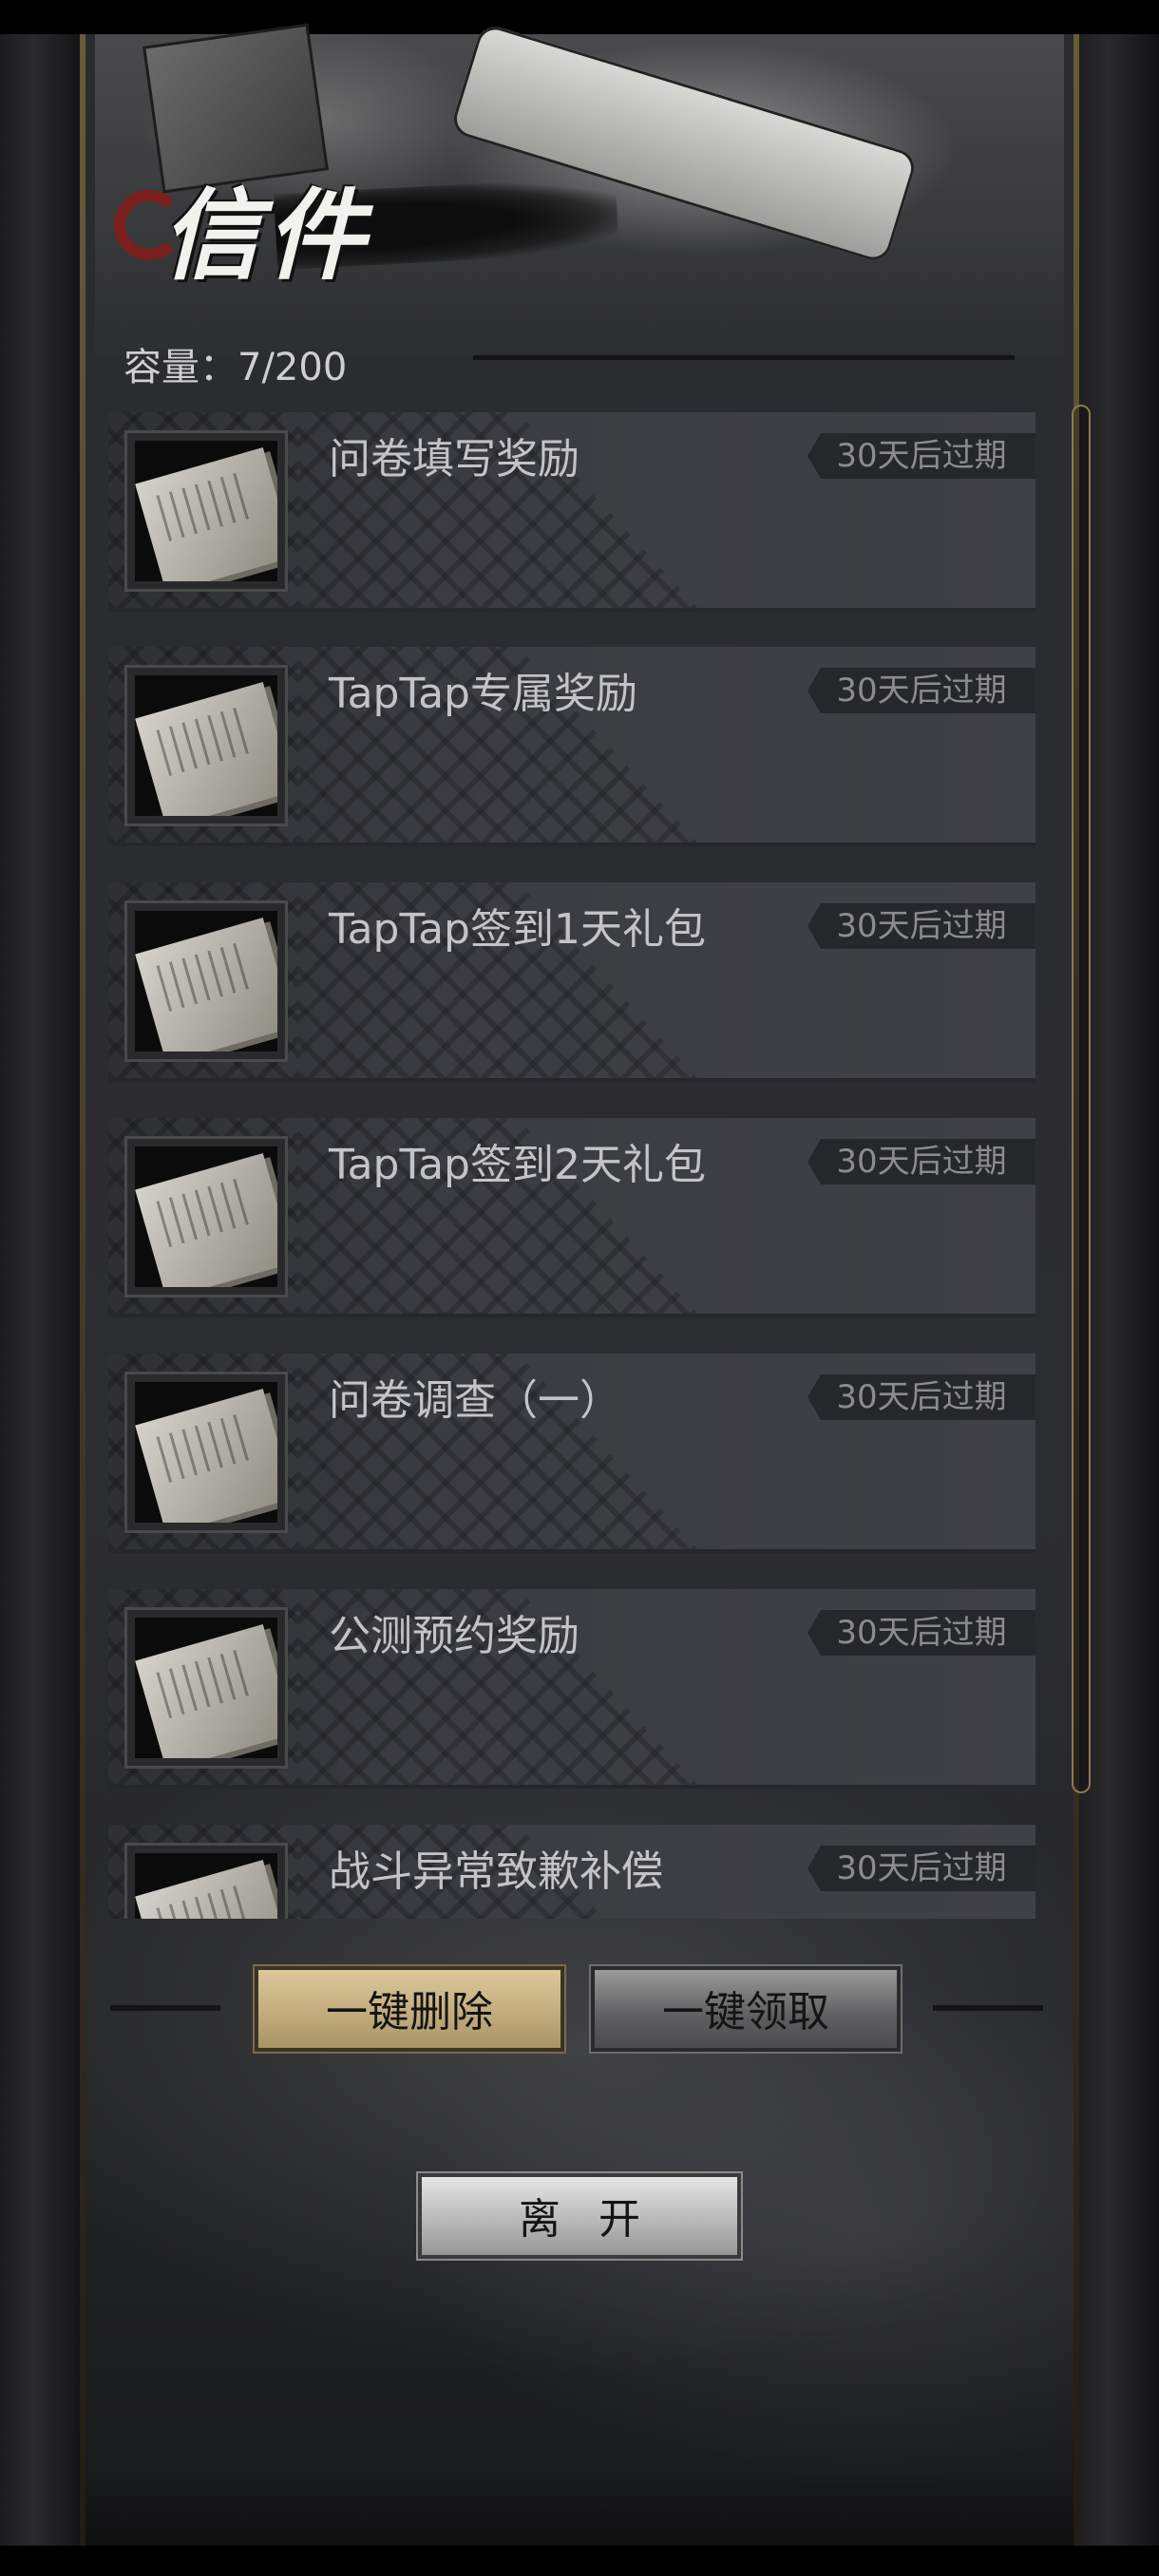 This screenshot has width=1159, height=2576. What do you see at coordinates (483, 694) in the screenshot?
I see `mail-title: TapTap专属奖励` at bounding box center [483, 694].